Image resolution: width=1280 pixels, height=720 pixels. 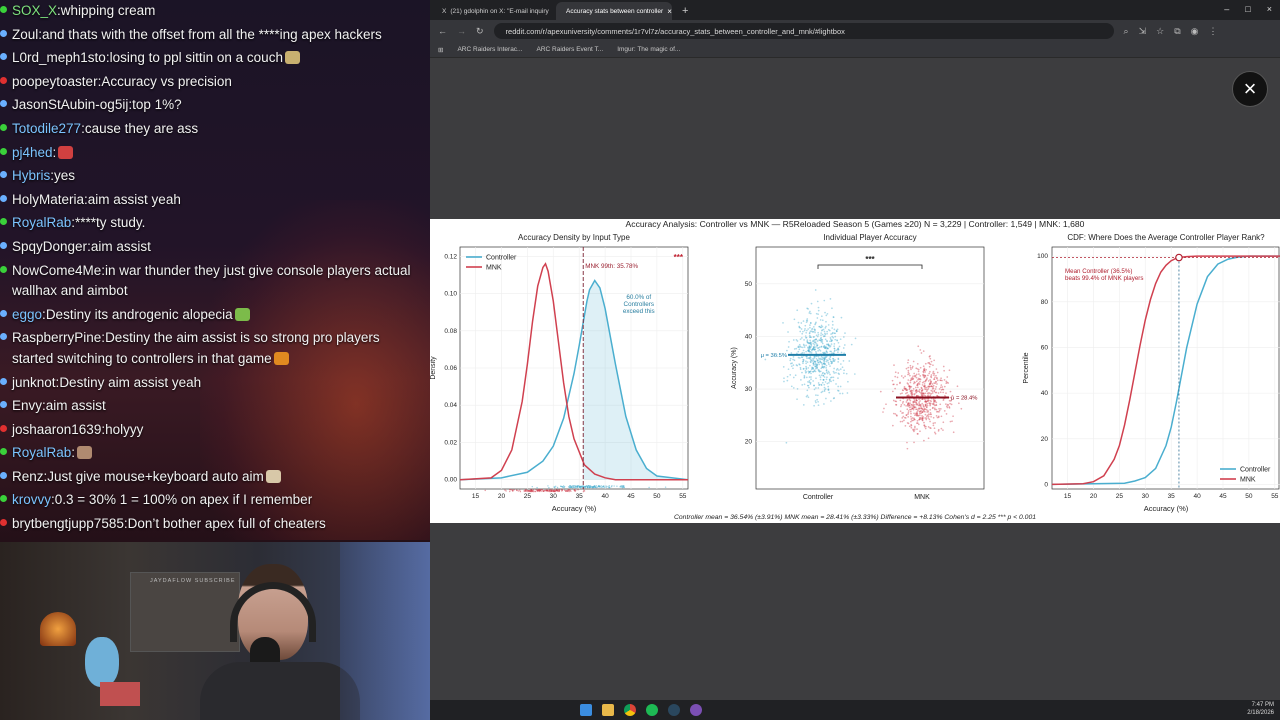 I want to click on density-x-tick: 50, so click(x=657, y=496).